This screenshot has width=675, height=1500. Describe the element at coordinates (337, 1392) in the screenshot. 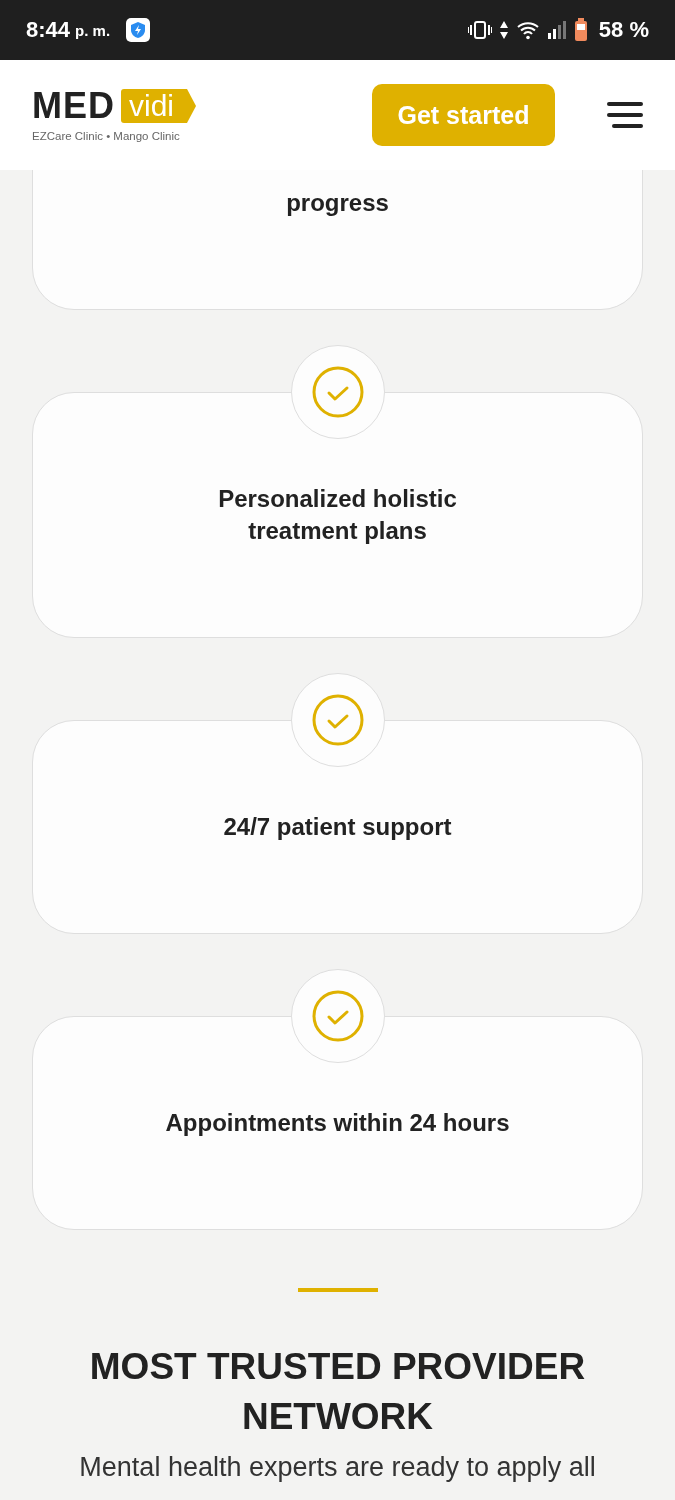

I see `section-heading: MOST TRUSTED PROVIDER NETWORK` at that location.